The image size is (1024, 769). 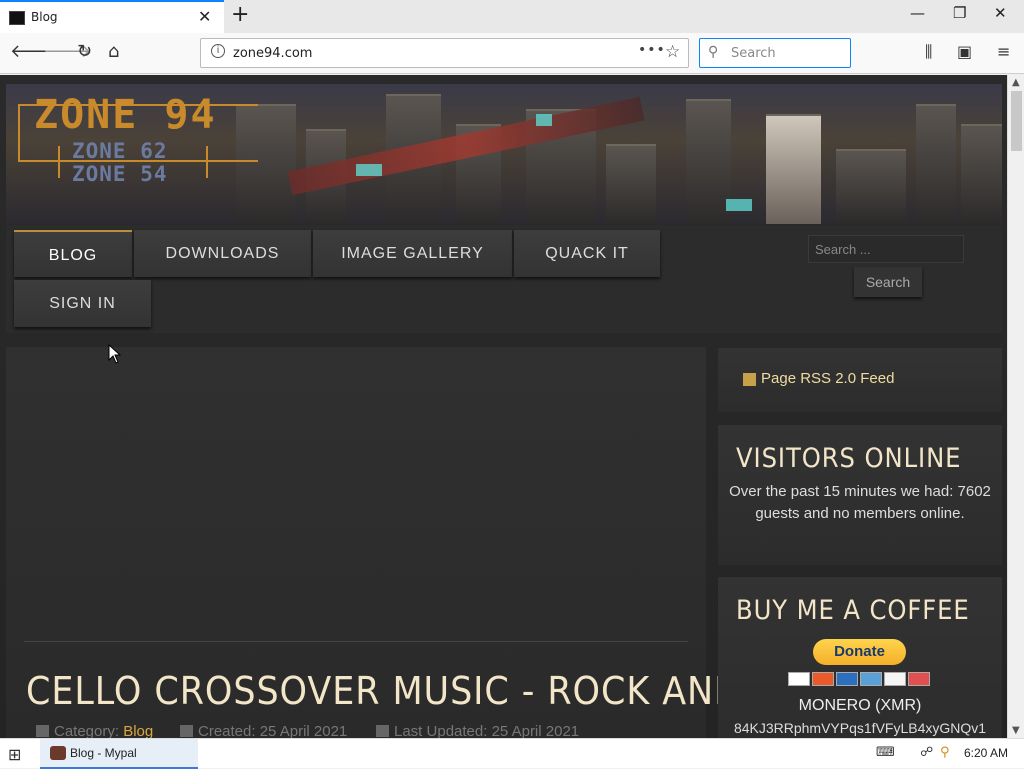 I want to click on restore-button: ❐, so click(x=959, y=13).